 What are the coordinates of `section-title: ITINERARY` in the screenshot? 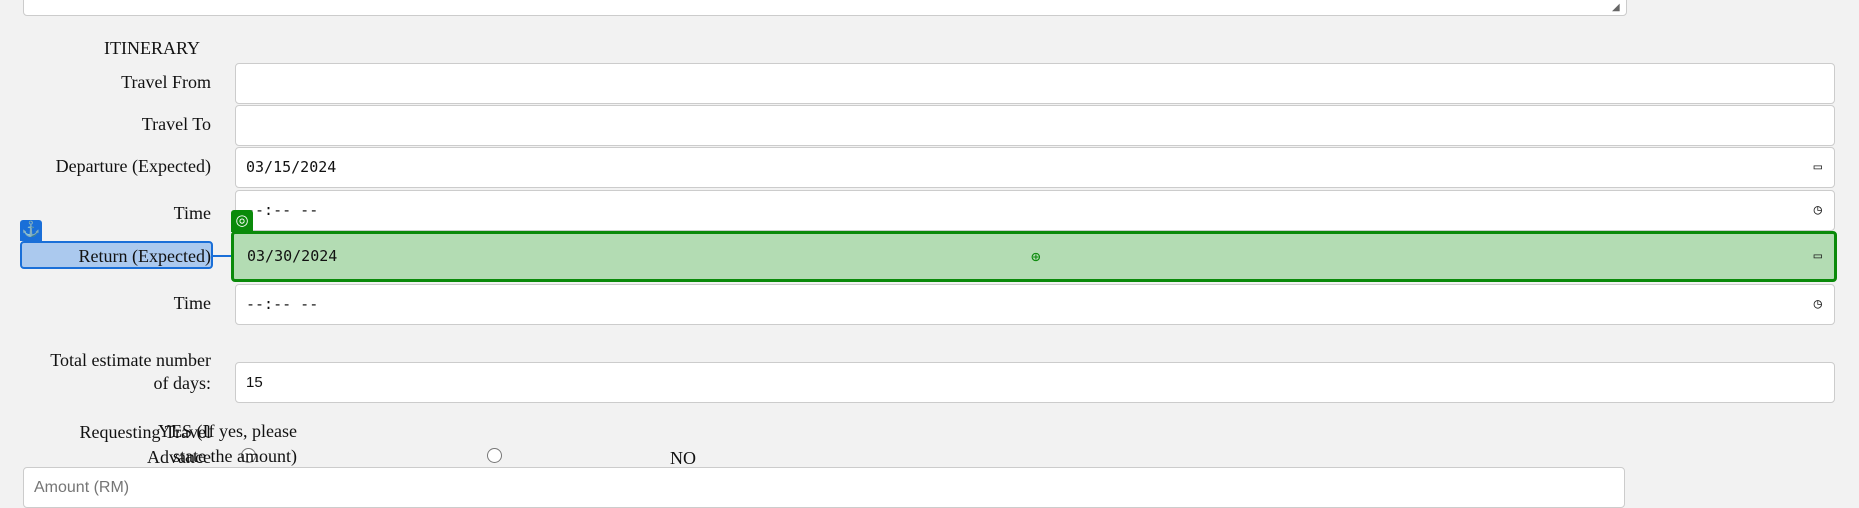 It's located at (152, 48).